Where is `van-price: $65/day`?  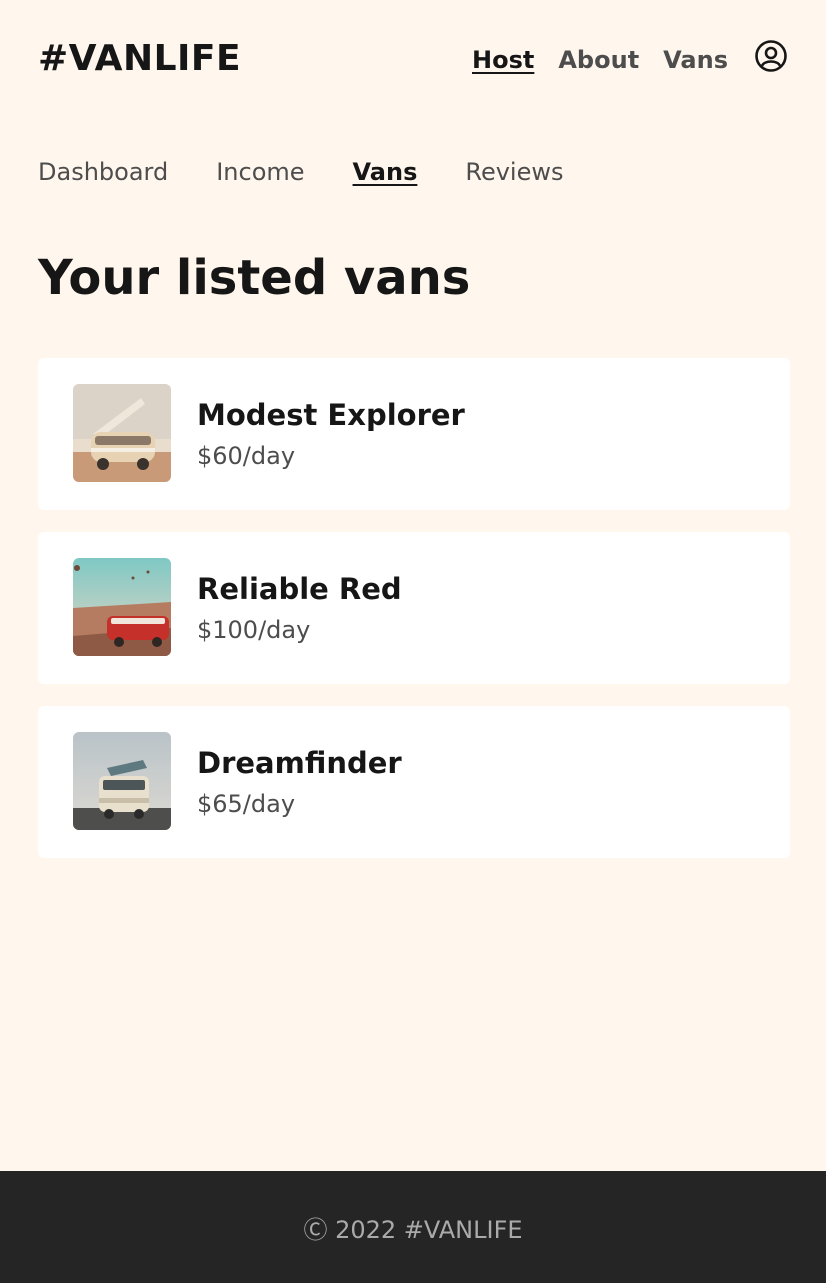
van-price: $65/day is located at coordinates (246, 804).